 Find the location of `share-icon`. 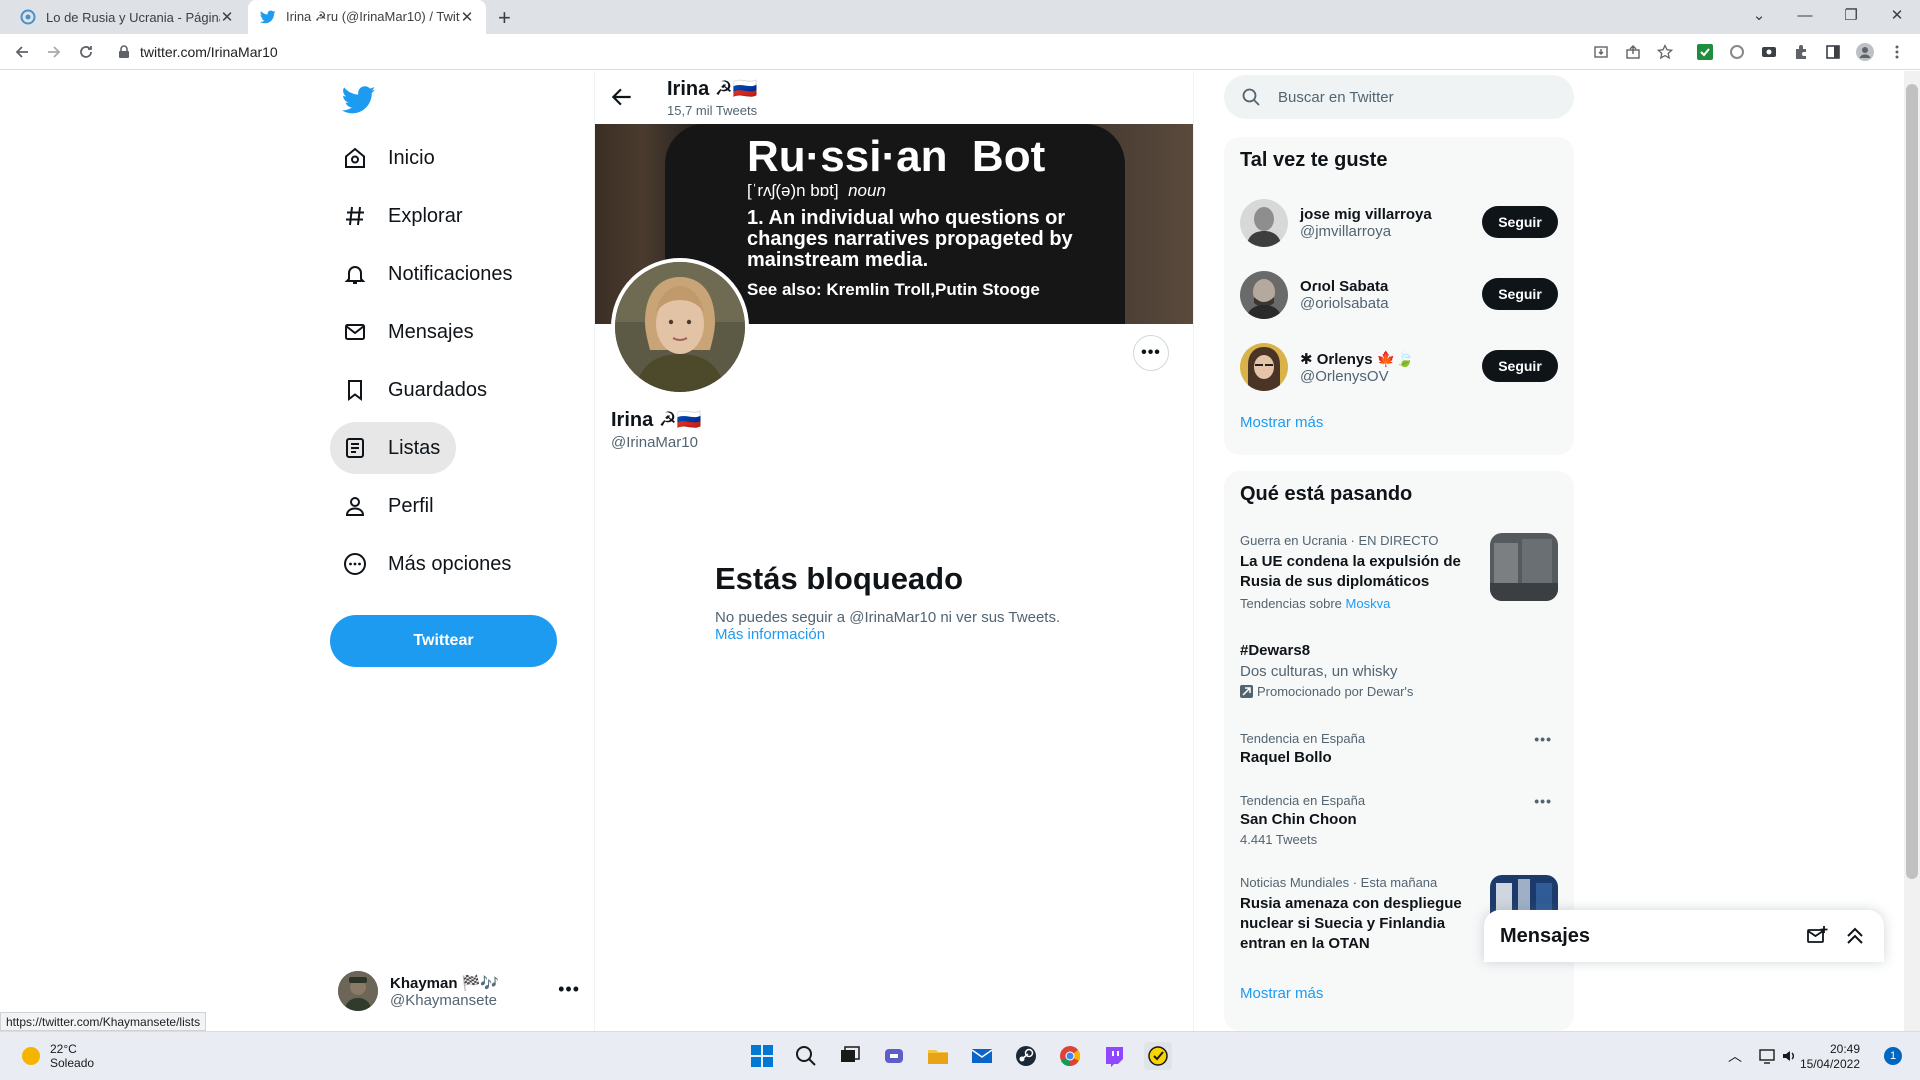

share-icon is located at coordinates (1633, 52).